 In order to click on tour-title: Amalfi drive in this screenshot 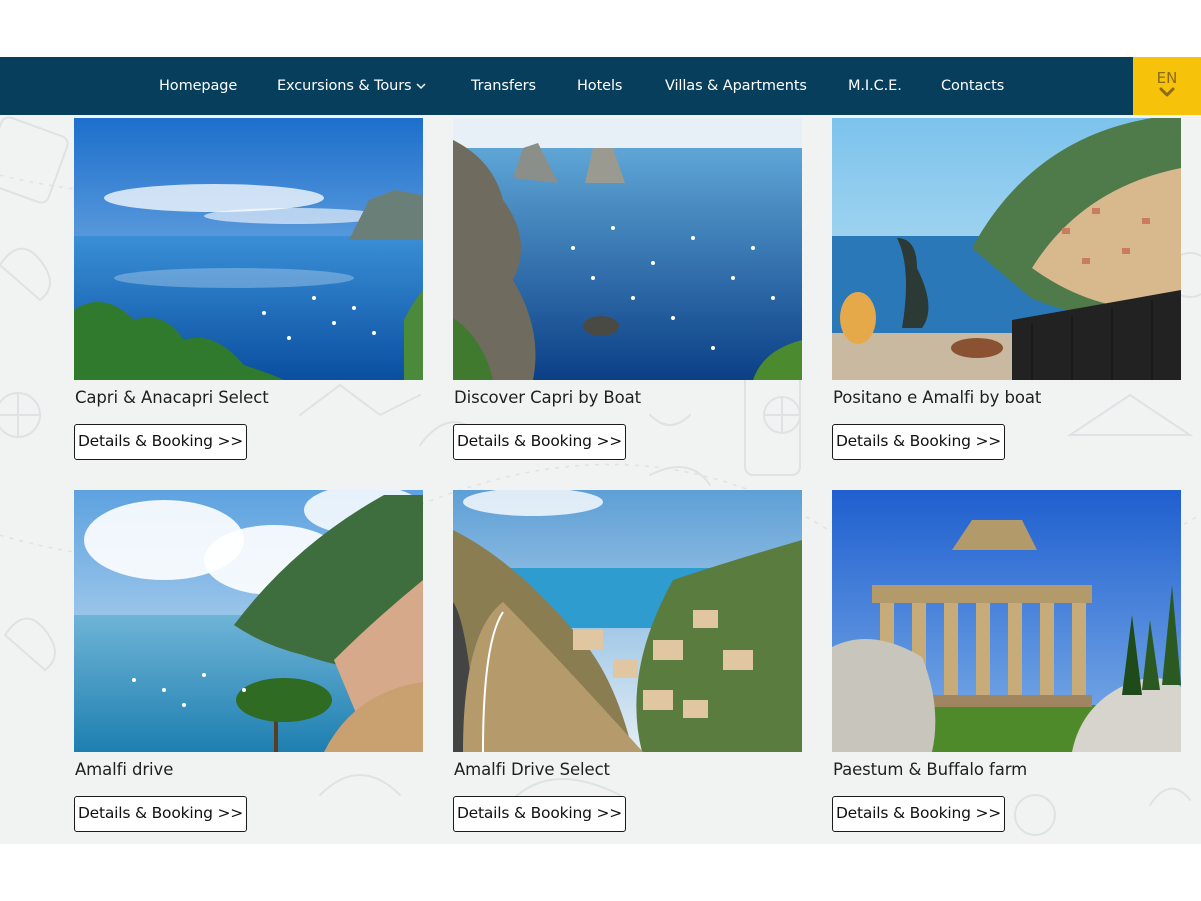, I will do `click(124, 769)`.